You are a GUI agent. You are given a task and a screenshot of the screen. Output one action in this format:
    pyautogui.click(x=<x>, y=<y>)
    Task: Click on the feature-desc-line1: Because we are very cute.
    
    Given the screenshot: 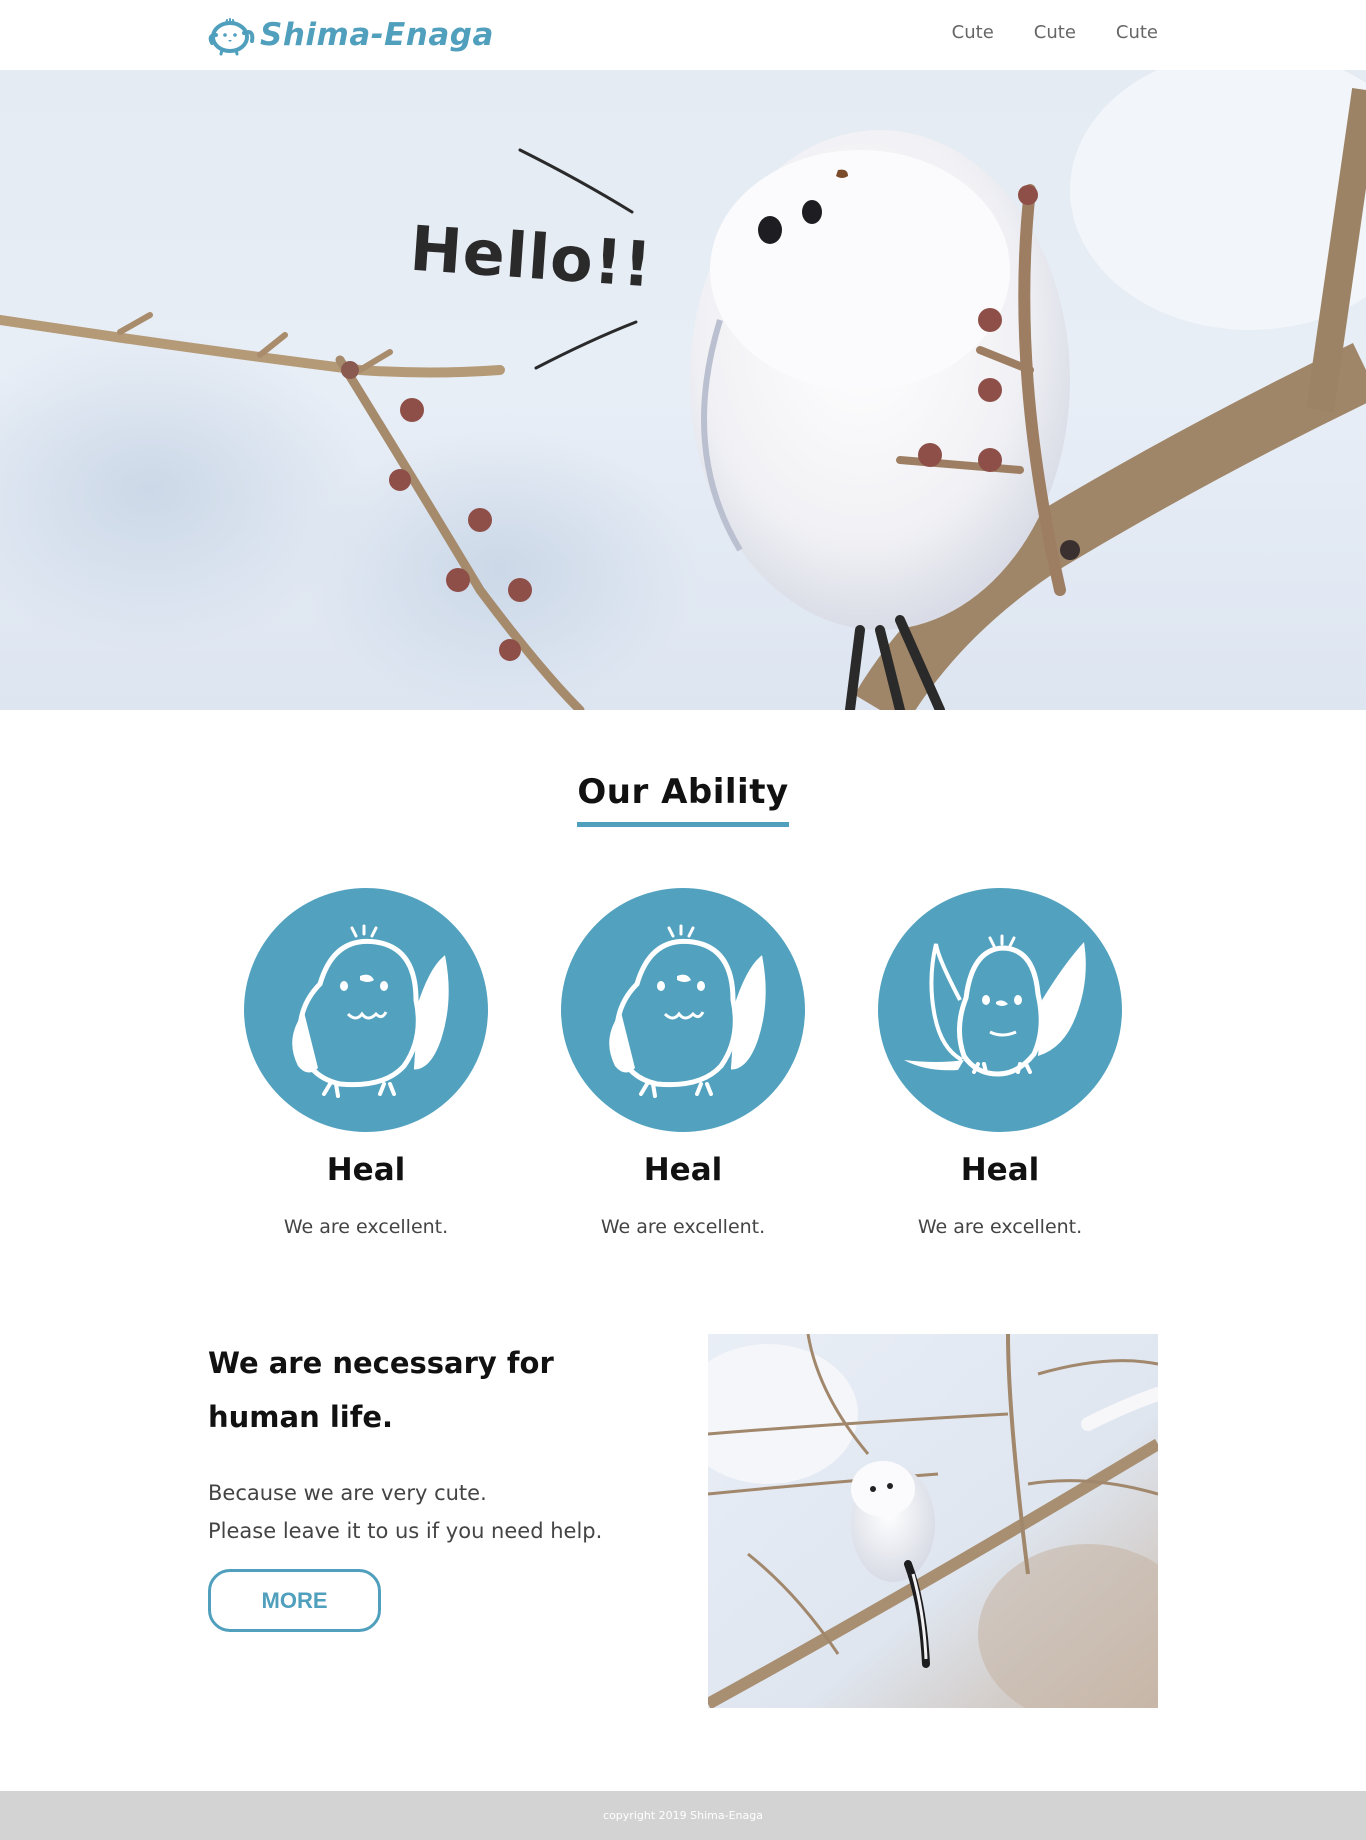 What is the action you would take?
    pyautogui.click(x=347, y=1493)
    